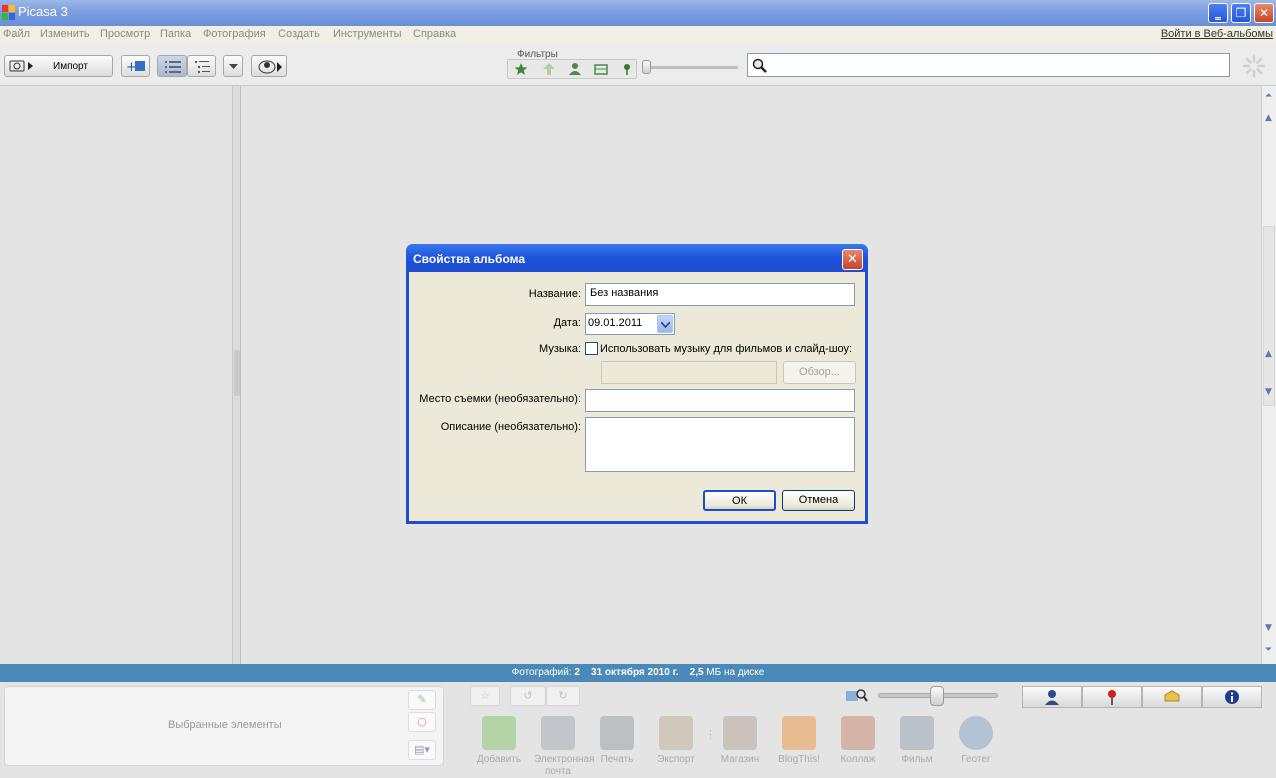 The height and width of the screenshot is (778, 1276). What do you see at coordinates (16, 34) in the screenshot?
I see `menu-file: Файл` at bounding box center [16, 34].